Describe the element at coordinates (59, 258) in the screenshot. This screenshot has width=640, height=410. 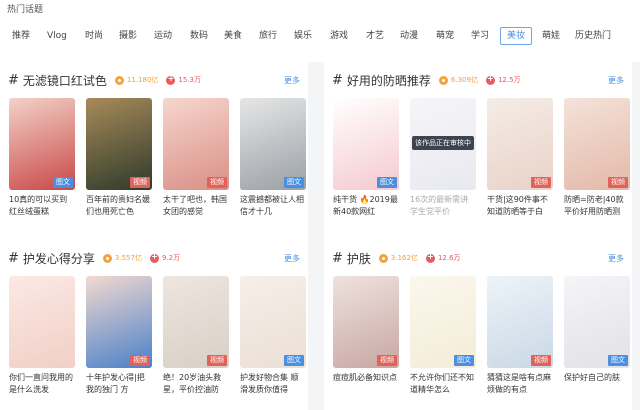
I see `topic-title: 护发心得分享` at that location.